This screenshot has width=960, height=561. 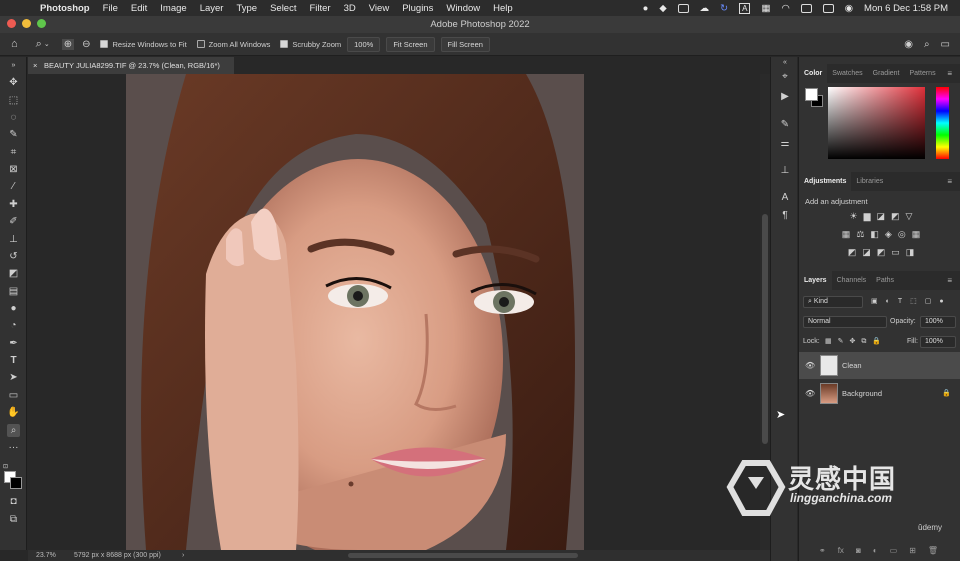 I want to click on channel-mixer-icon: ◎, so click(x=902, y=234).